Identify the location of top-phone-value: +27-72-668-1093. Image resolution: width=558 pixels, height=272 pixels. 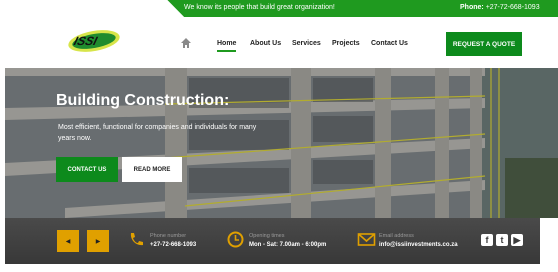
(512, 7).